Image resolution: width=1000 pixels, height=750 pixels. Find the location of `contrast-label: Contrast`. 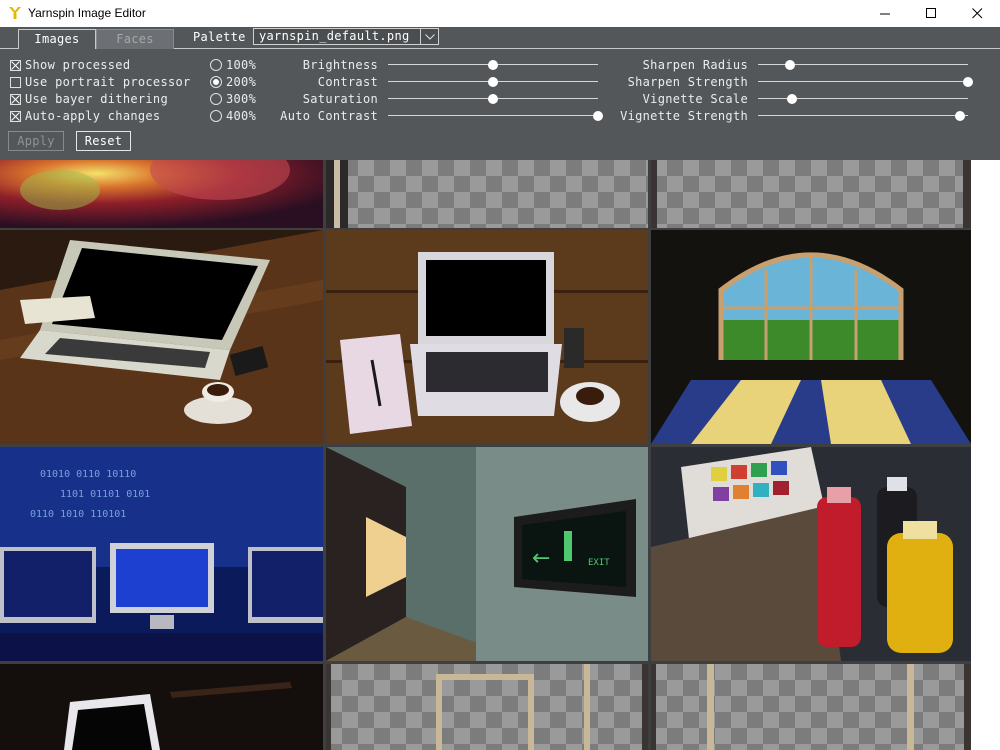

contrast-label: Contrast is located at coordinates (347, 82).